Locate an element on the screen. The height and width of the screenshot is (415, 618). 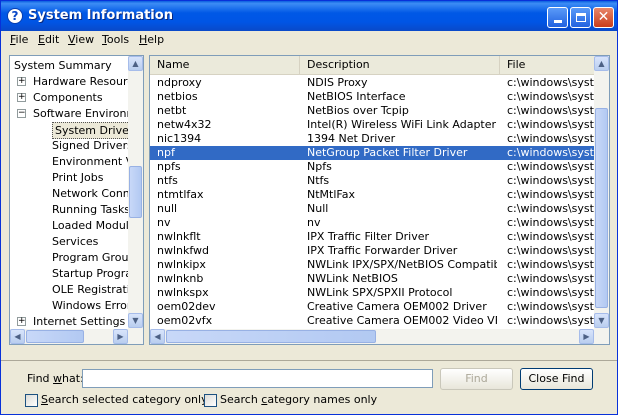
tree-item: Signed Drivers is located at coordinates (71, 146).